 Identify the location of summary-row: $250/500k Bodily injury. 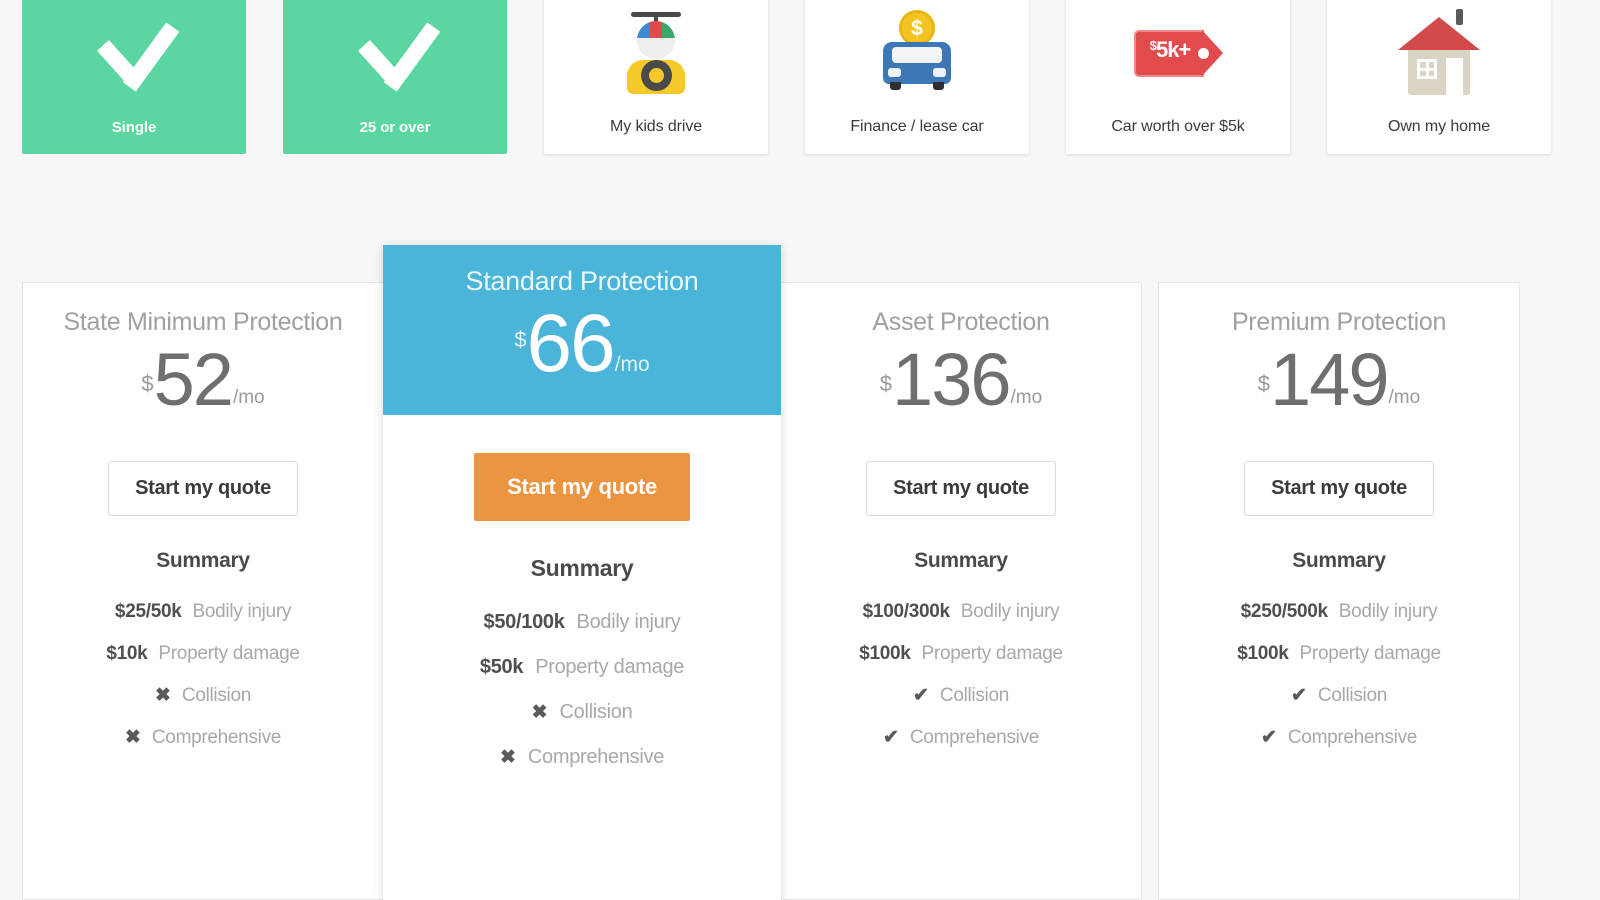
(1339, 612).